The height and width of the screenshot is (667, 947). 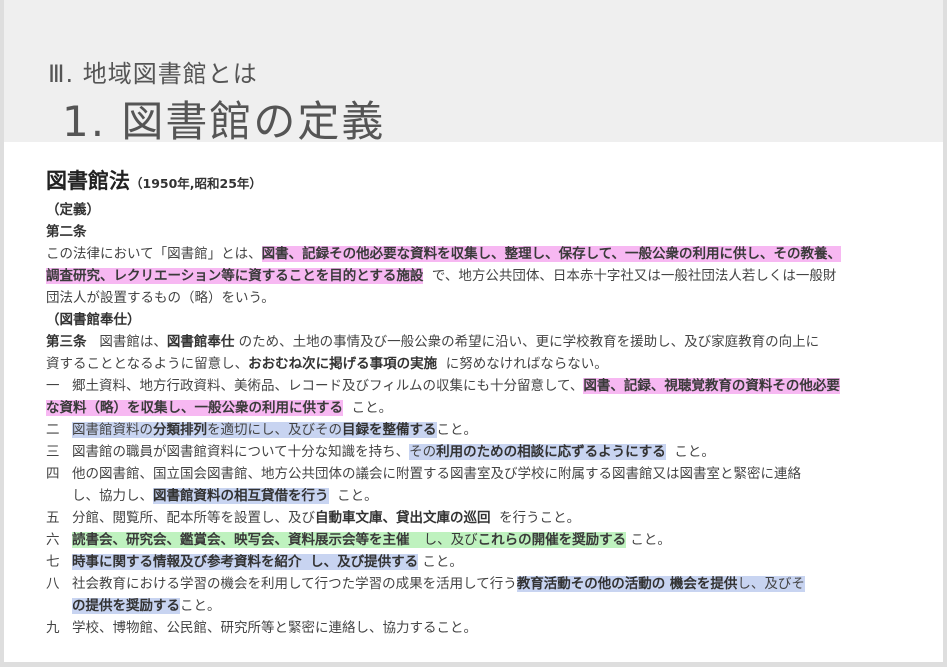 What do you see at coordinates (193, 518) in the screenshot?
I see `text: 分館、閲覧所、配本所等を設置し、及び` at bounding box center [193, 518].